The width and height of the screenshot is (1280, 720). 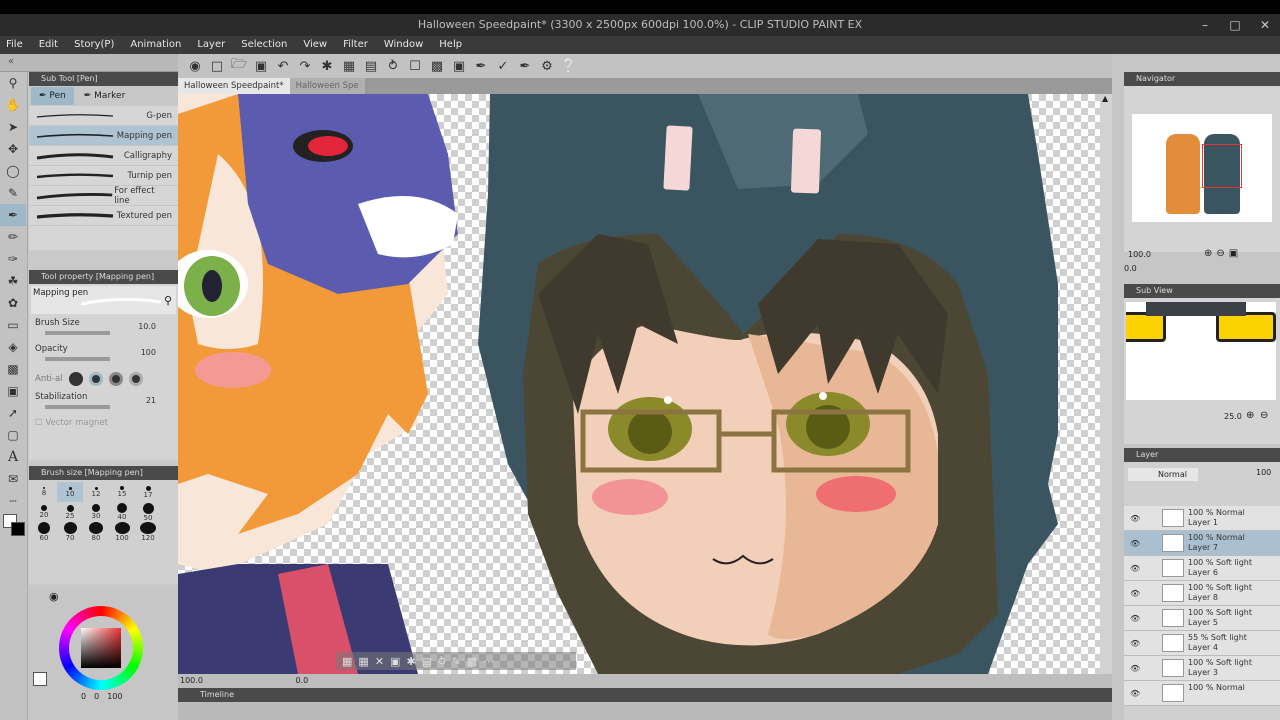 I want to click on navigator-zoom: 100.0, so click(x=1139, y=254).